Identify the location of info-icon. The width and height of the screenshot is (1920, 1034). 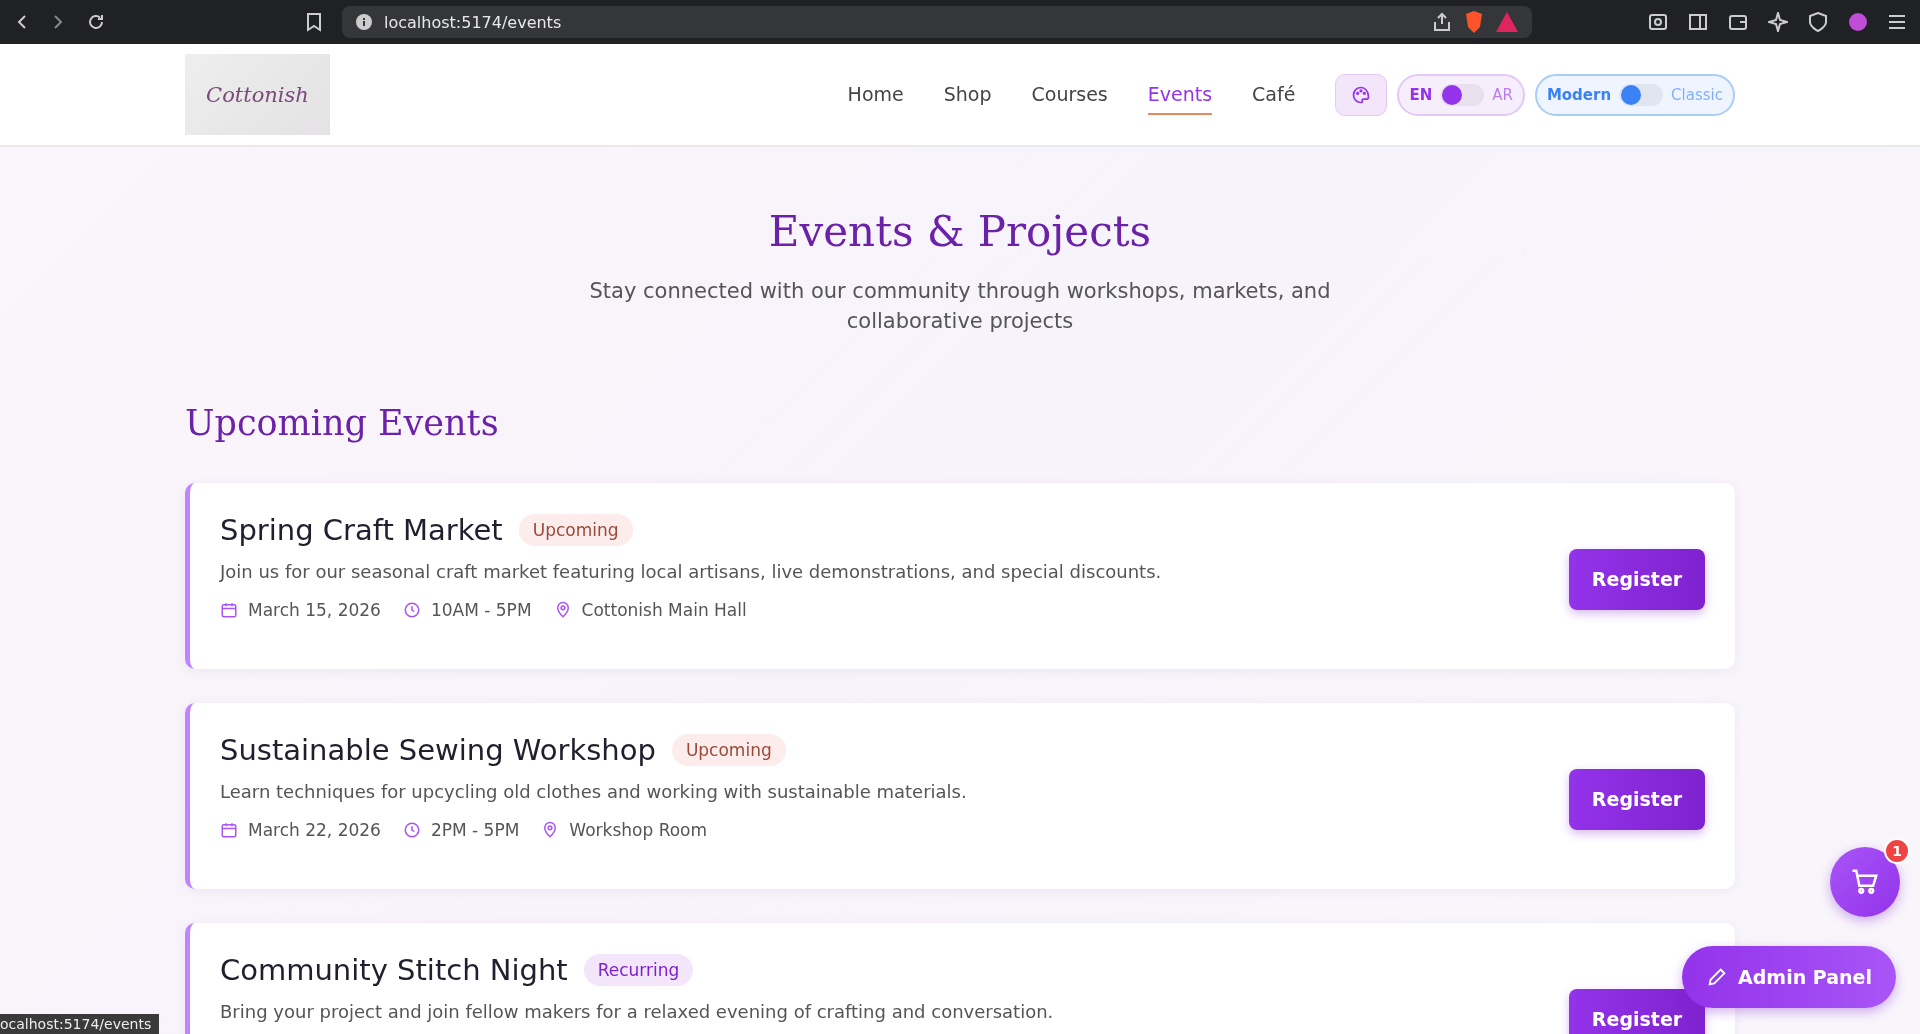
(364, 22).